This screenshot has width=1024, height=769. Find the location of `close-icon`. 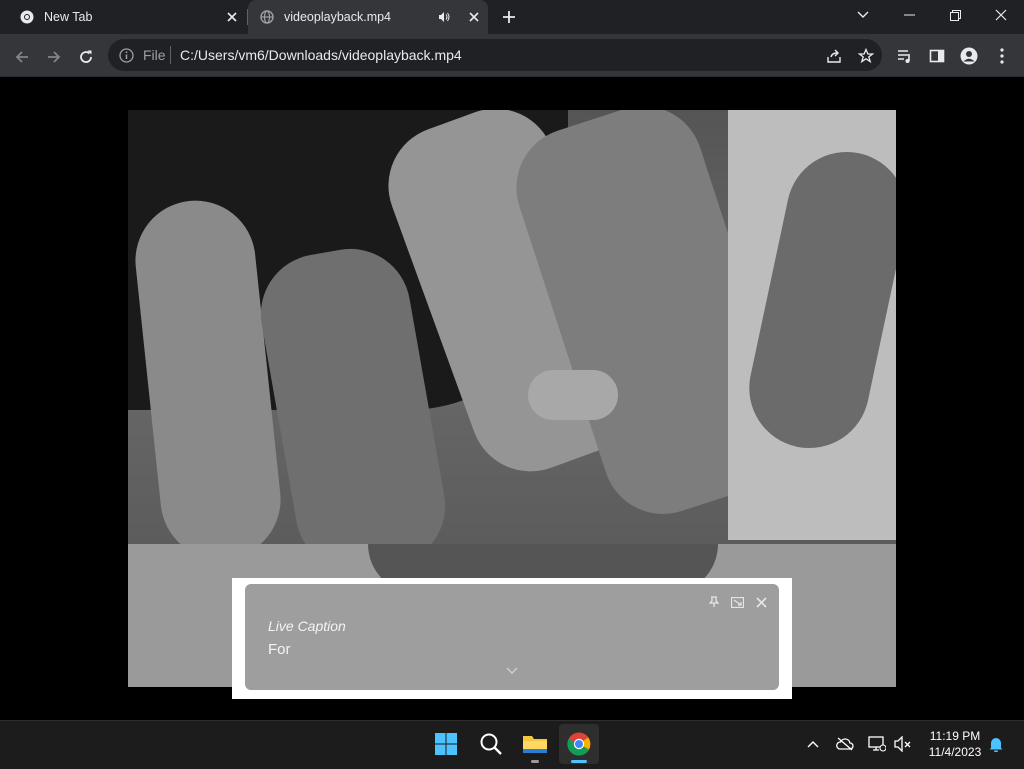

close-icon is located at coordinates (761, 602).